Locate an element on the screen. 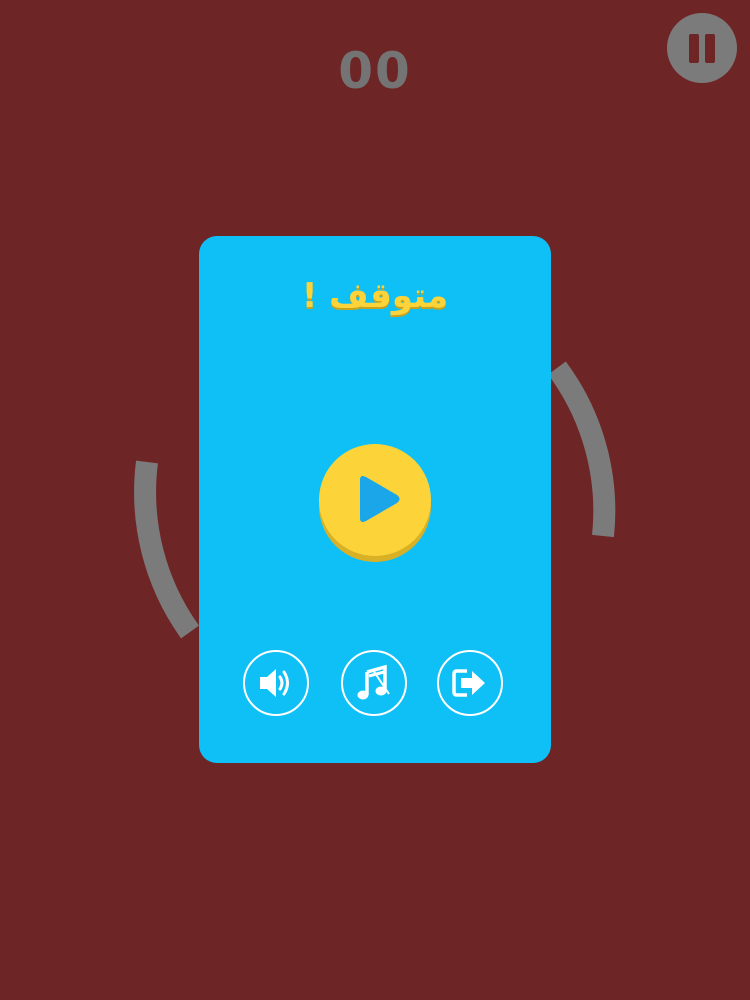 This screenshot has width=750, height=1000. score-counter: 00 is located at coordinates (375, 71).